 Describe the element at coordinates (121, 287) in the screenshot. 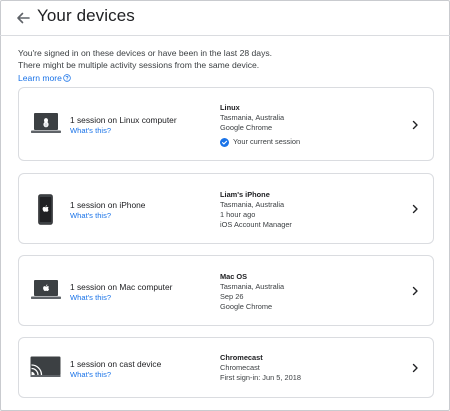

I see `session-title: 1 session on Mac computer` at that location.